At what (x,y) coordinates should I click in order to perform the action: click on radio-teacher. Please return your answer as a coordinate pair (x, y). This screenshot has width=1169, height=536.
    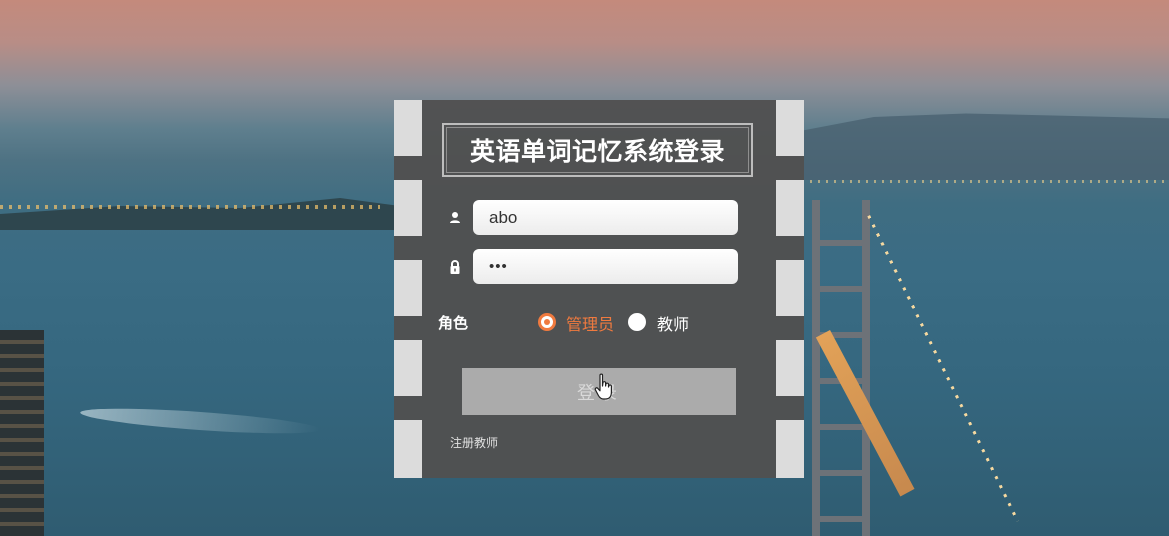
    Looking at the image, I should click on (637, 322).